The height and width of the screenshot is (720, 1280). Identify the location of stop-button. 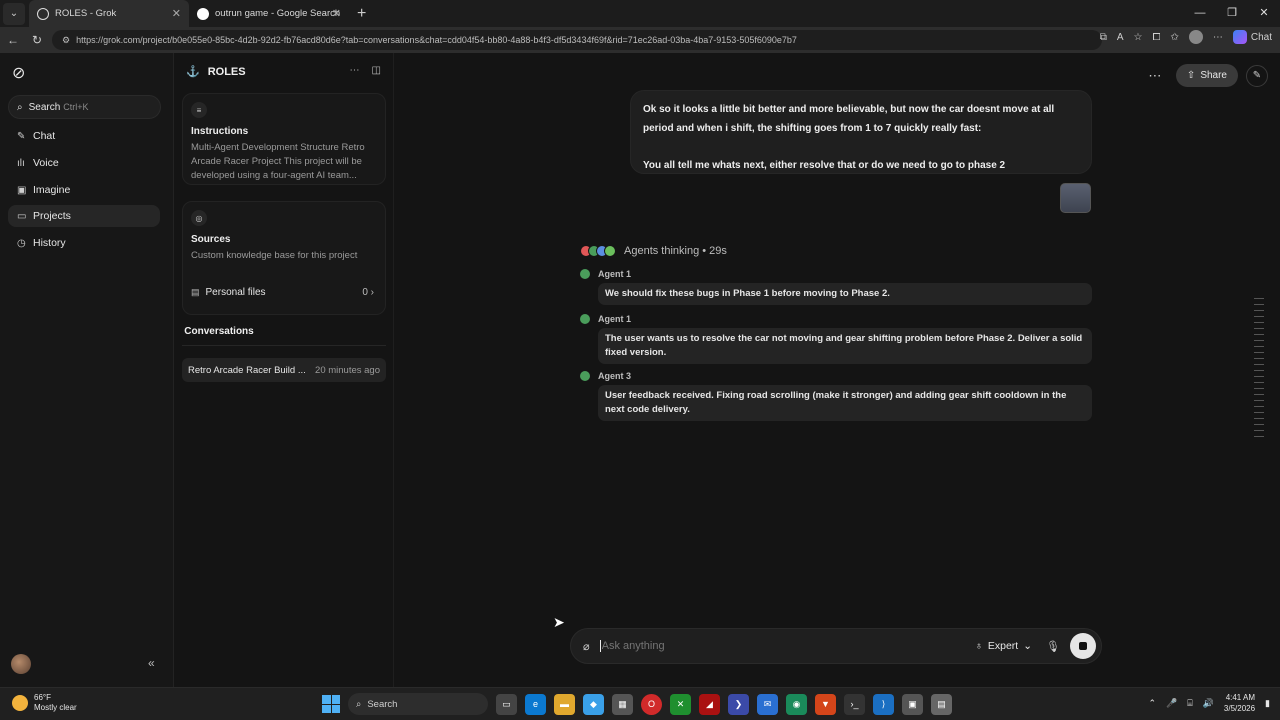
(1083, 646).